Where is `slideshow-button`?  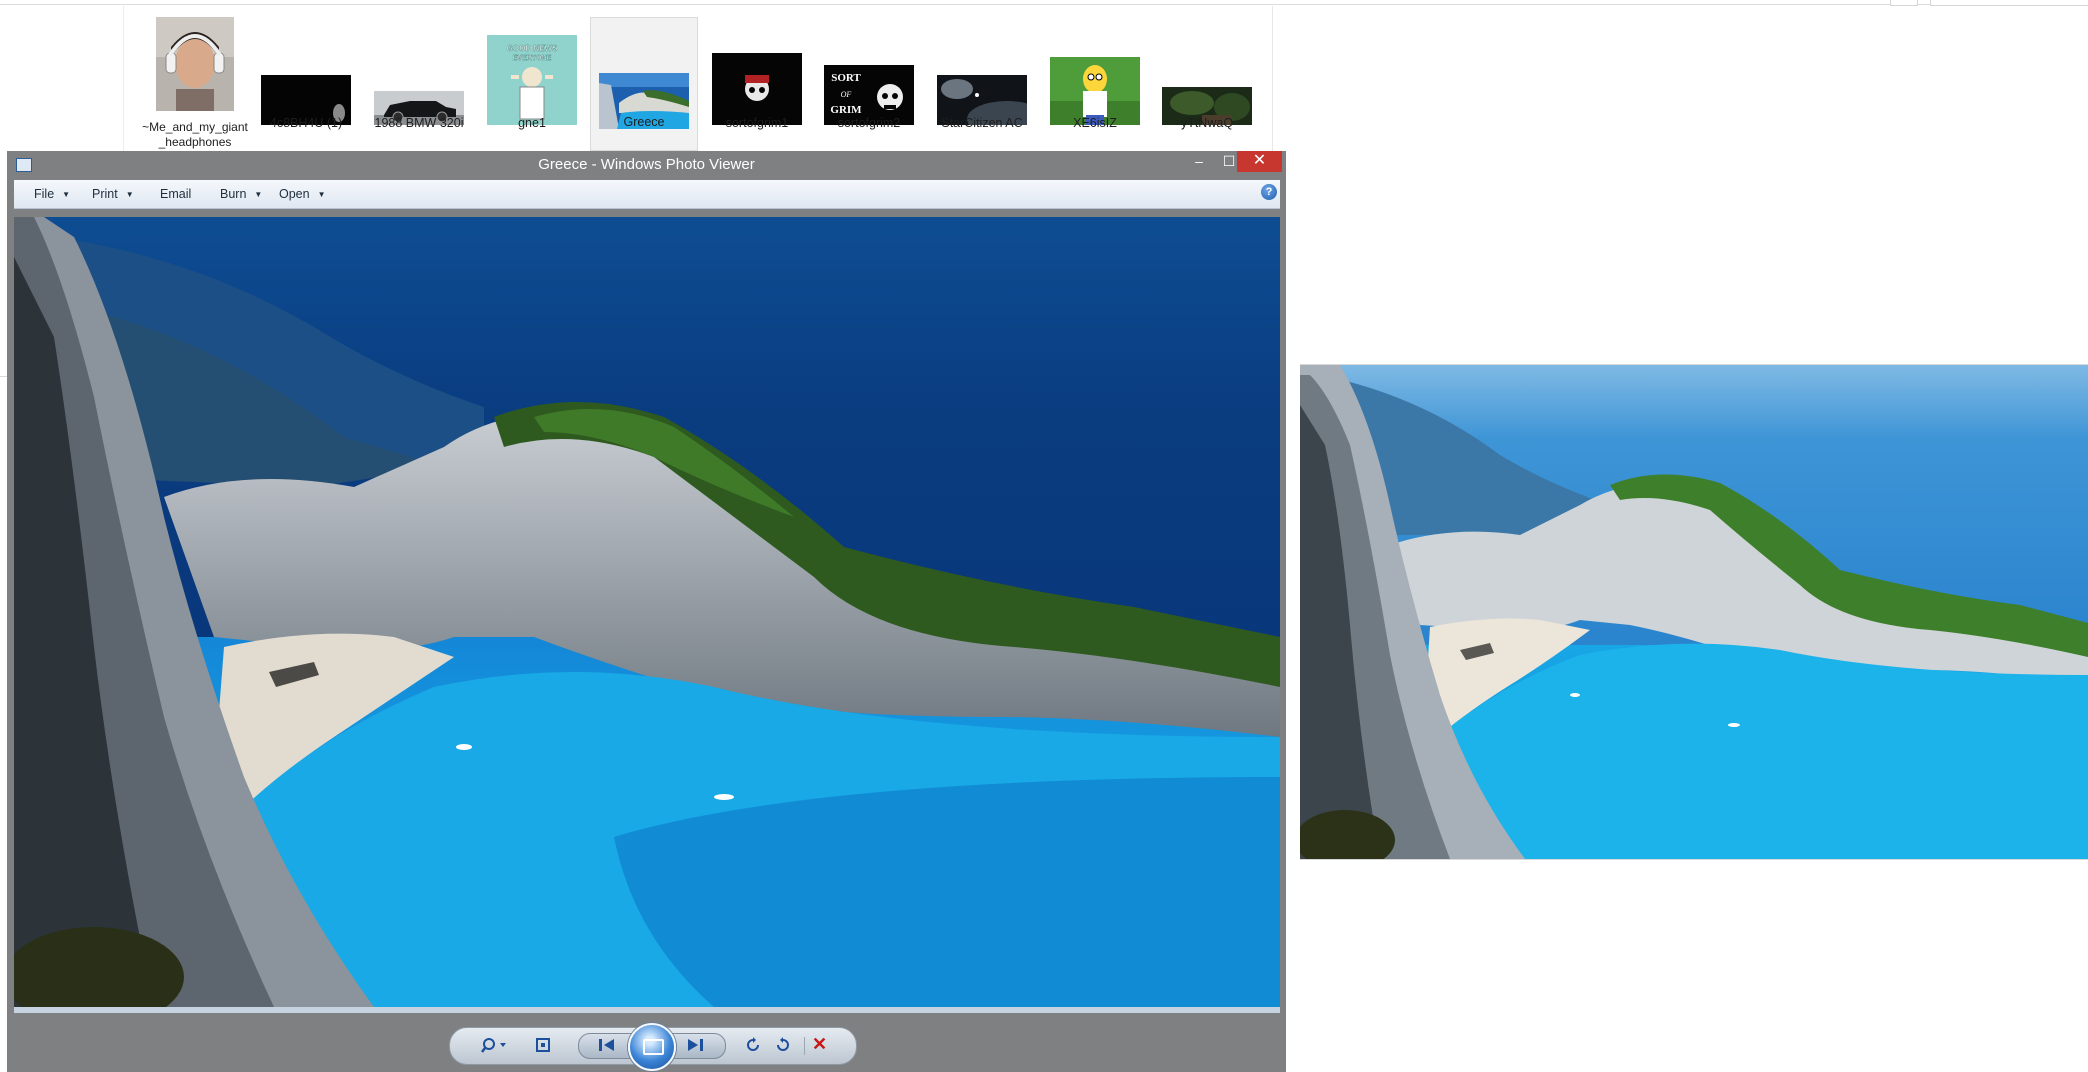
slideshow-button is located at coordinates (652, 1047).